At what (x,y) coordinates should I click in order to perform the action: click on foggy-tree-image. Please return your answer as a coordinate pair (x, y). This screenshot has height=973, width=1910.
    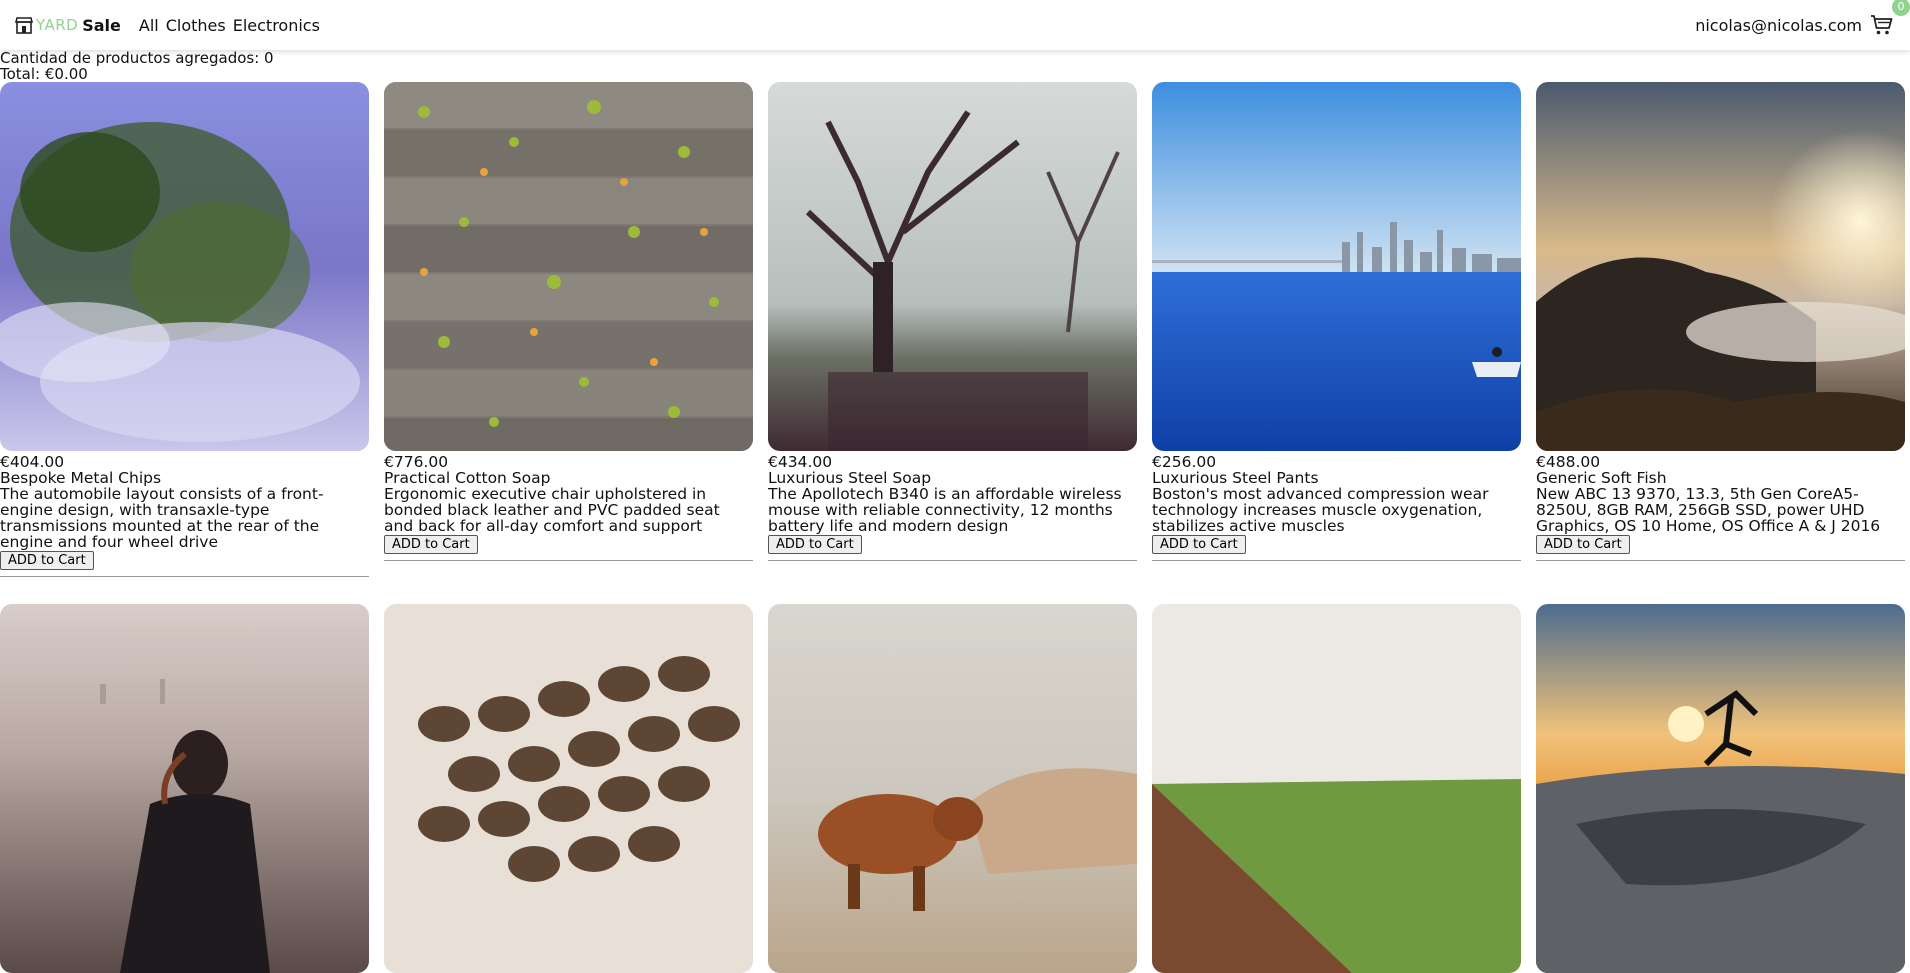
    Looking at the image, I should click on (952, 266).